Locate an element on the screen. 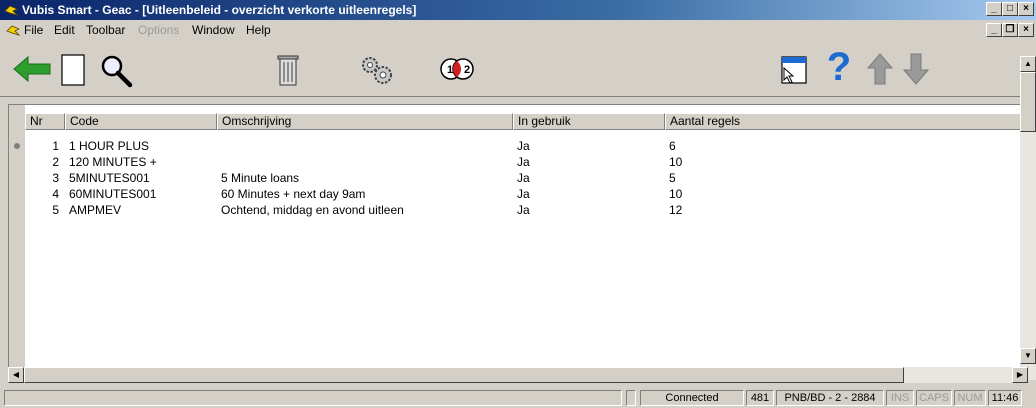  clock: 11:46 is located at coordinates (1005, 398).